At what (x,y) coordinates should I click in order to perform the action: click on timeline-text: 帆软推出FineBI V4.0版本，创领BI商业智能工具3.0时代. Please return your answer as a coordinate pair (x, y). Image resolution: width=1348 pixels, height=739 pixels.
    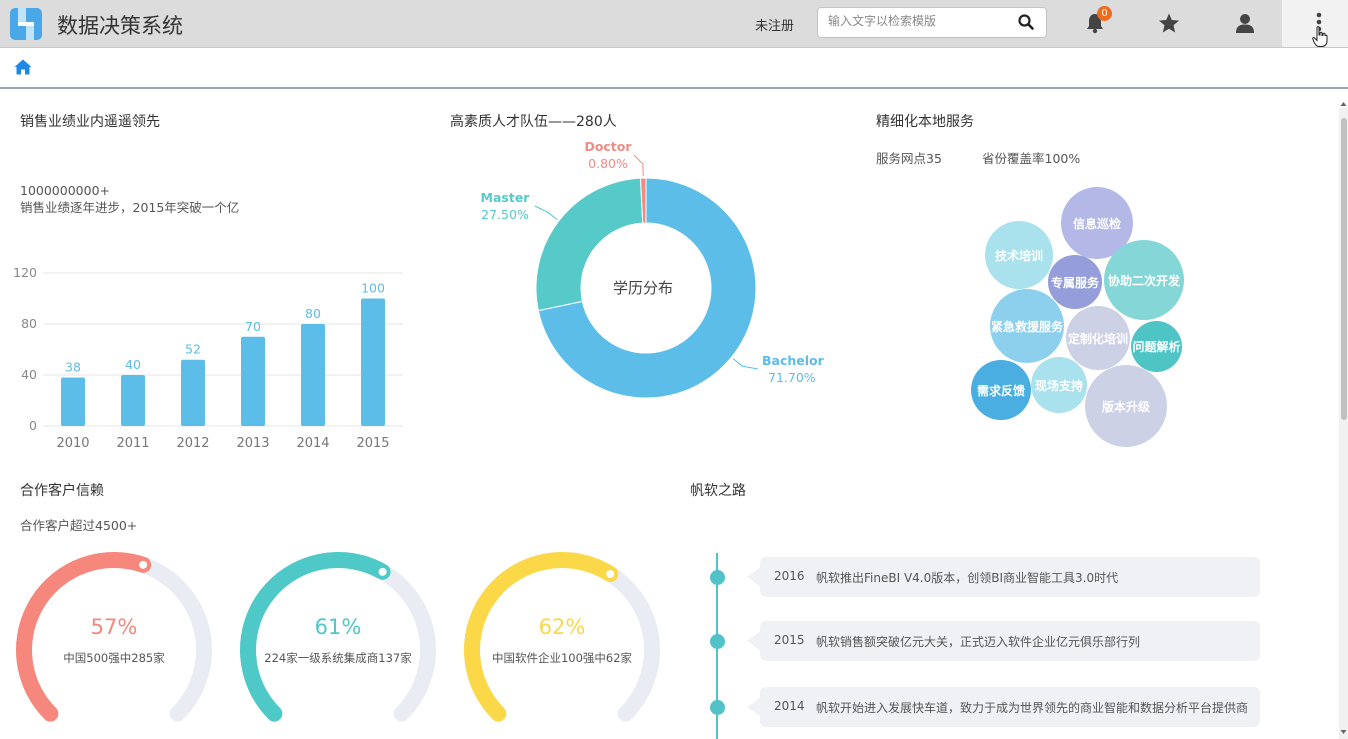
    Looking at the image, I should click on (967, 578).